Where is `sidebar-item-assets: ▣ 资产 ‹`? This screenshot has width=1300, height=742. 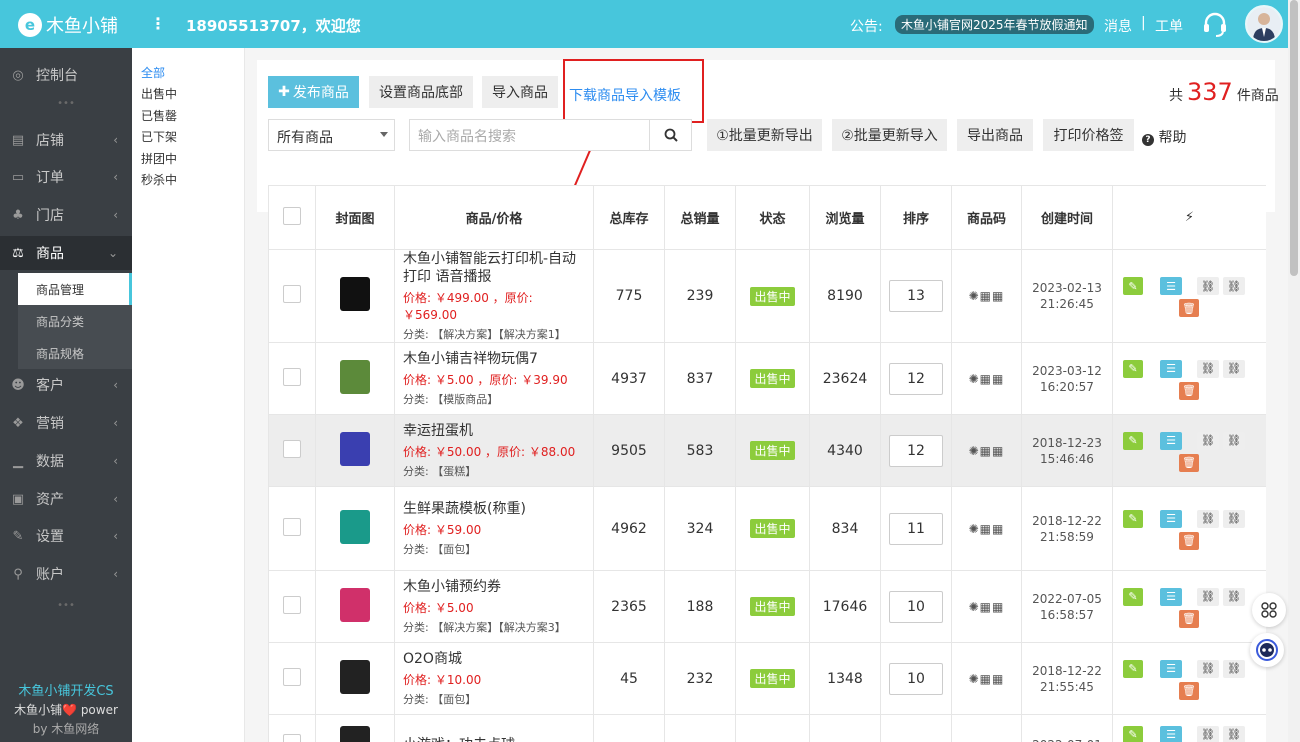
sidebar-item-assets: ▣ 资产 ‹ is located at coordinates (66, 499).